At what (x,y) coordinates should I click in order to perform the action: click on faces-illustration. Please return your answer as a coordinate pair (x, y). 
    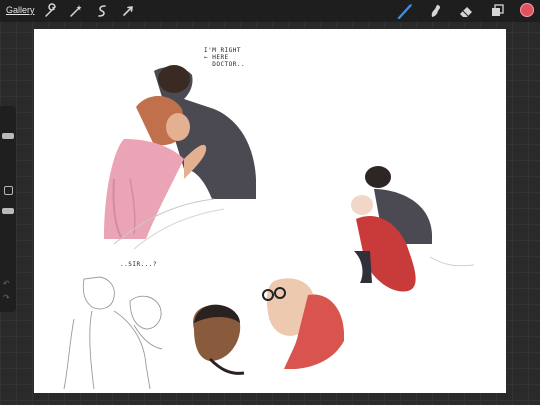
    Looking at the image, I should click on (269, 326).